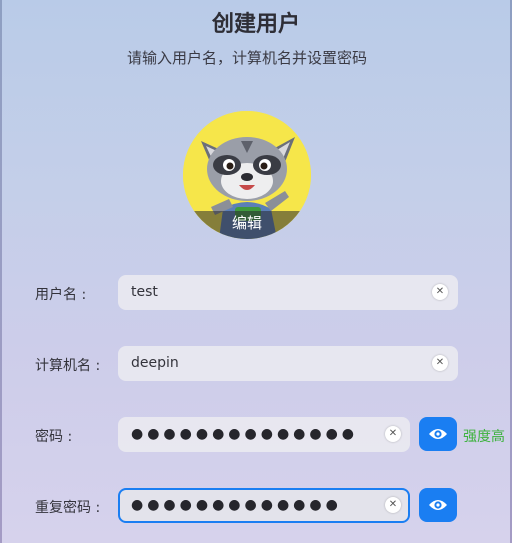 The width and height of the screenshot is (512, 543). What do you see at coordinates (245, 434) in the screenshot?
I see `password-masked-value: ●●●●●●●●●●●●●●` at bounding box center [245, 434].